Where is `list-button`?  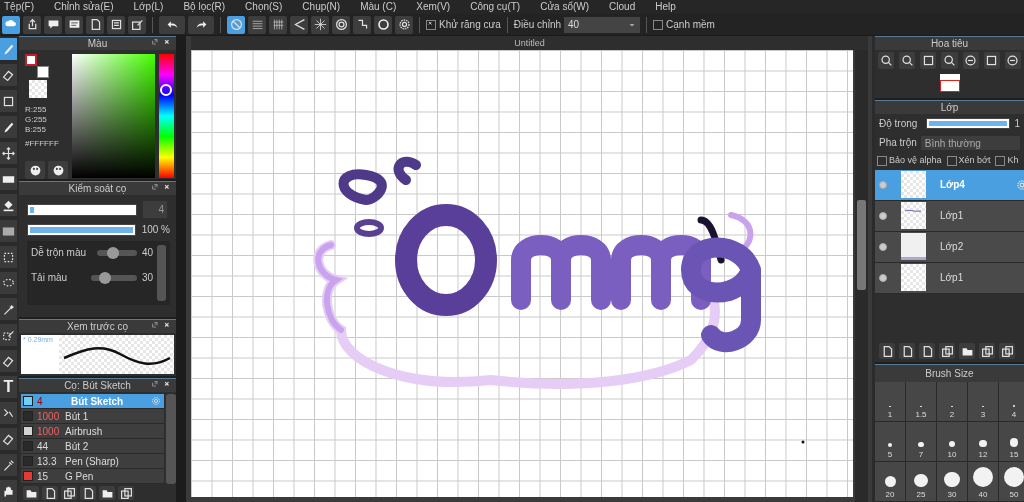 list-button is located at coordinates (116, 24).